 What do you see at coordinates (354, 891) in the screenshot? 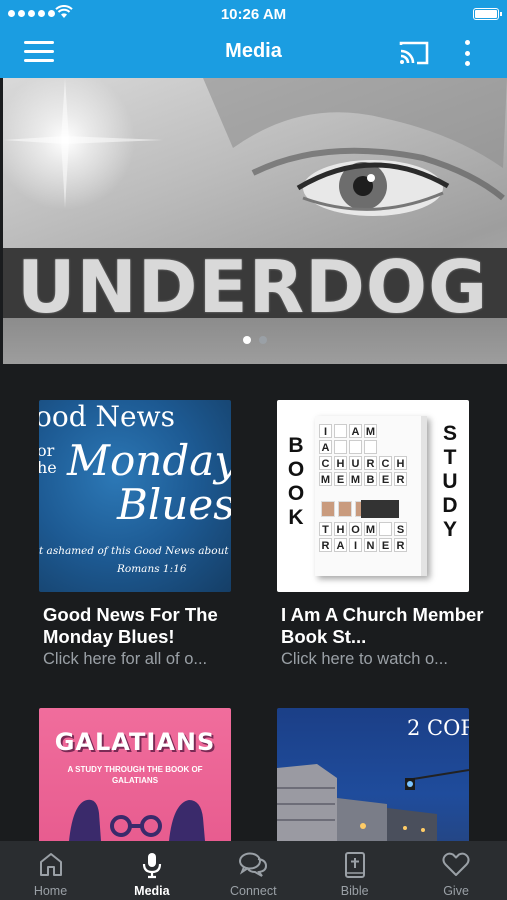
I see `nav-label: Bible` at bounding box center [354, 891].